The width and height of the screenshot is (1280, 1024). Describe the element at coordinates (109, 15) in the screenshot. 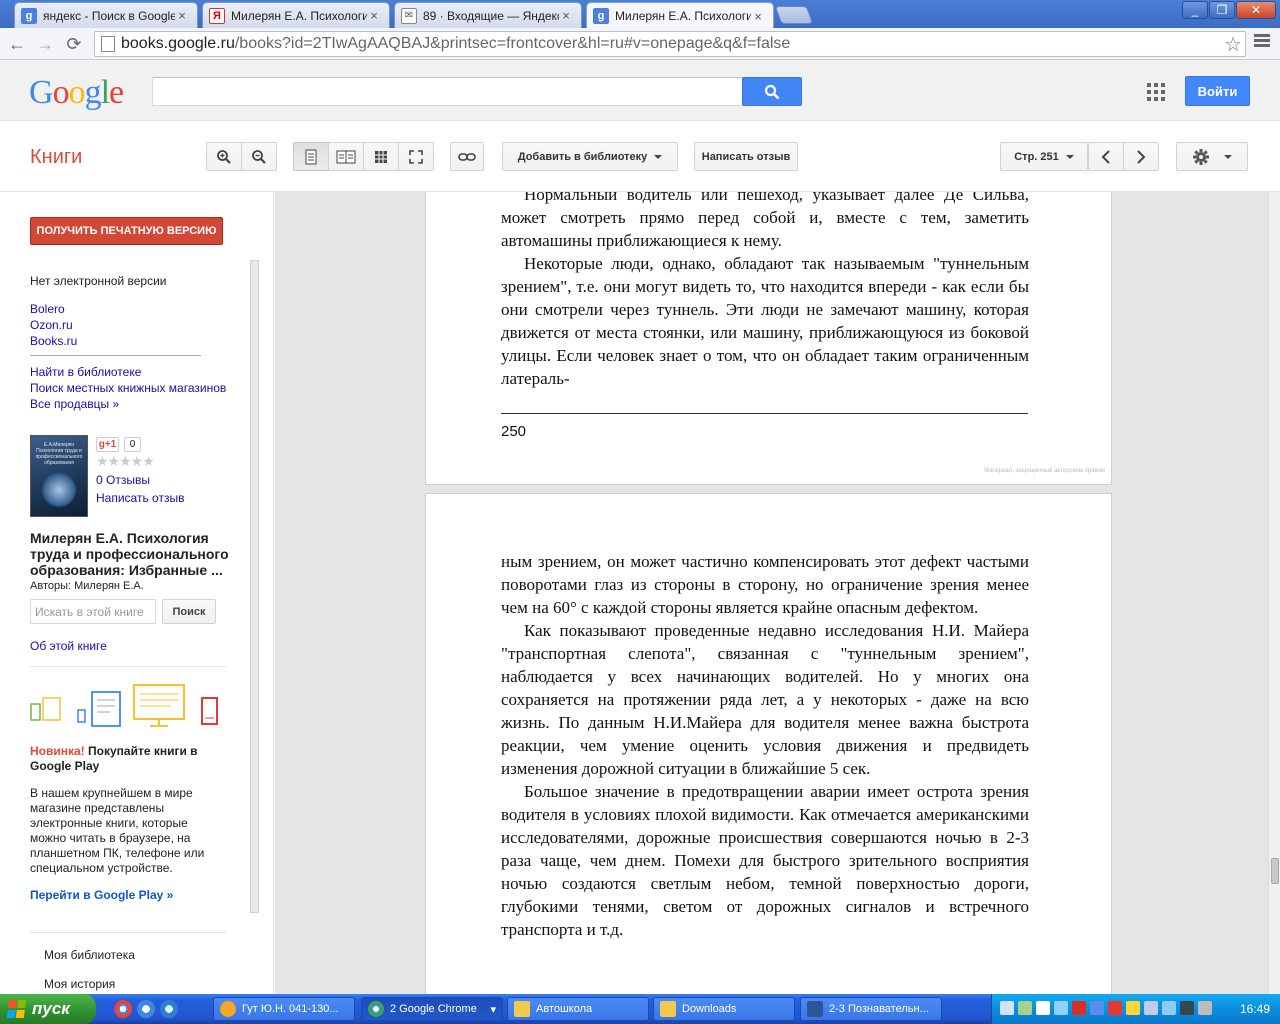

I see `tab-title: яндекс - Поиск в Google` at that location.